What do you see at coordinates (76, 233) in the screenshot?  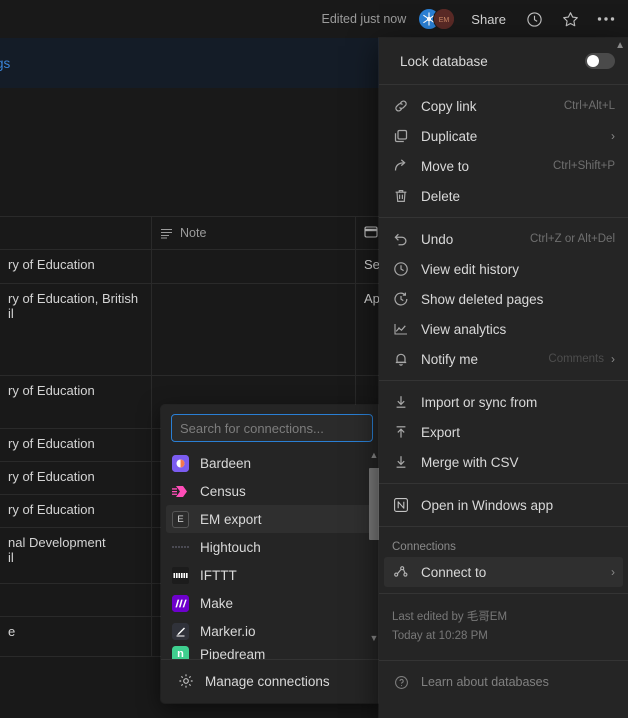 I see `column-header-name` at bounding box center [76, 233].